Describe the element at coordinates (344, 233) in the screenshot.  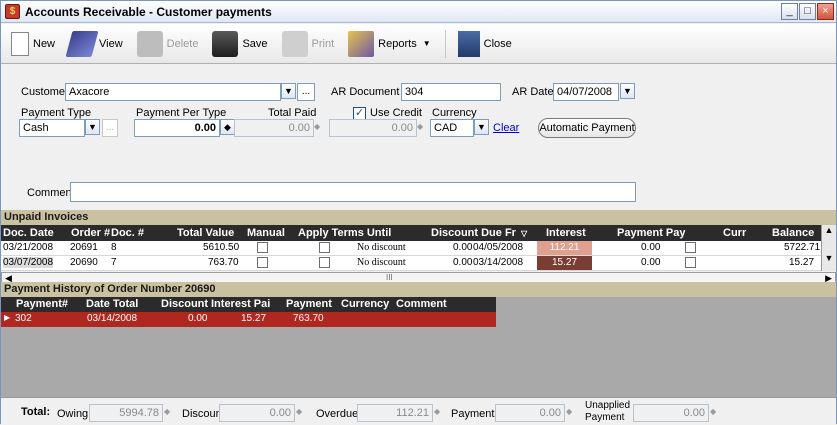
I see `col-apply-terms: Apply Terms Until` at that location.